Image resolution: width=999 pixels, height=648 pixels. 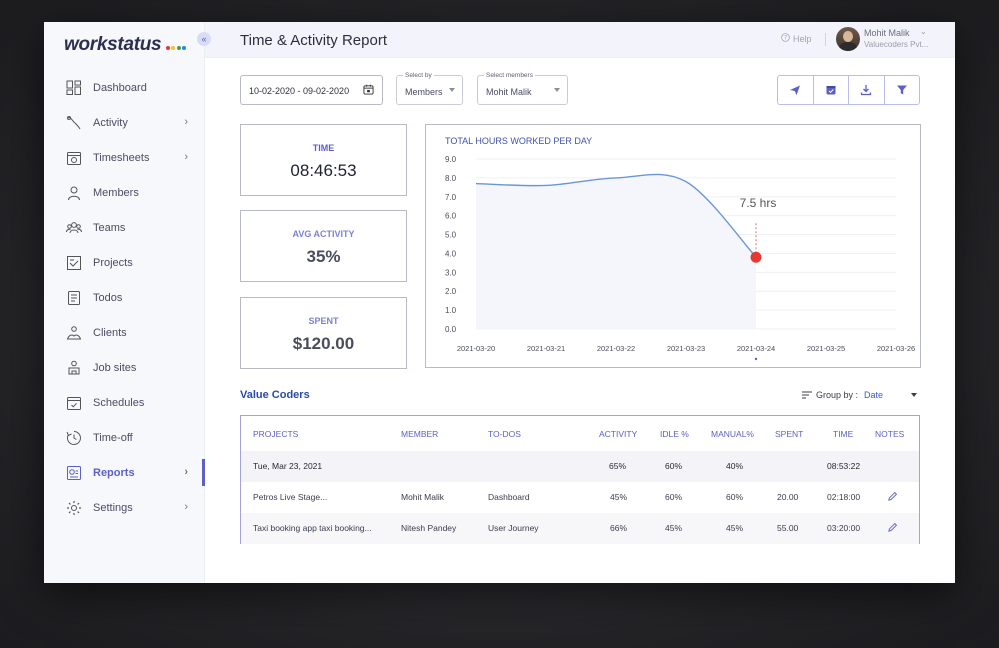 What do you see at coordinates (756, 257) in the screenshot?
I see `highlight-point` at bounding box center [756, 257].